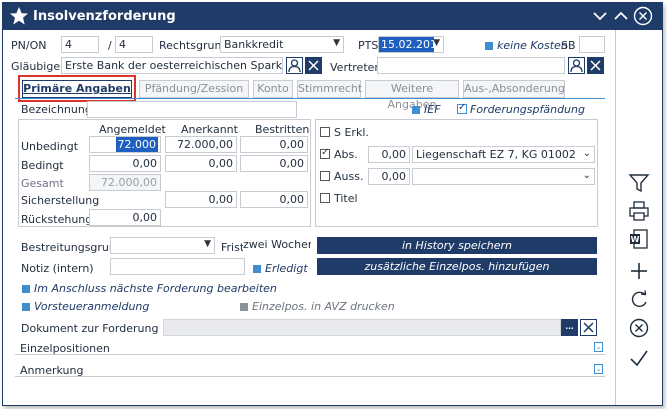 This screenshot has width=667, height=409. I want to click on chevron-up-icon, so click(621, 16).